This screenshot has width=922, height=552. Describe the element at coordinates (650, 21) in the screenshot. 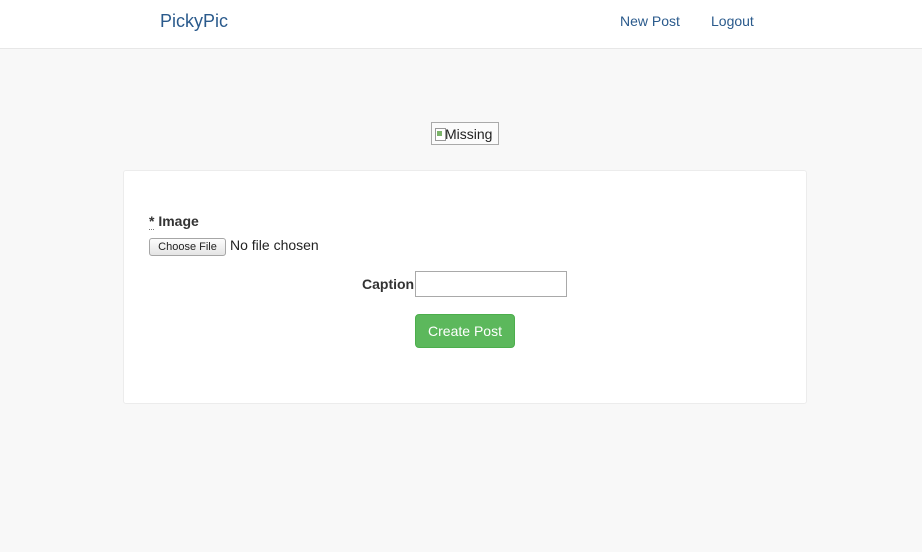

I see `new-post-link: New Post` at that location.